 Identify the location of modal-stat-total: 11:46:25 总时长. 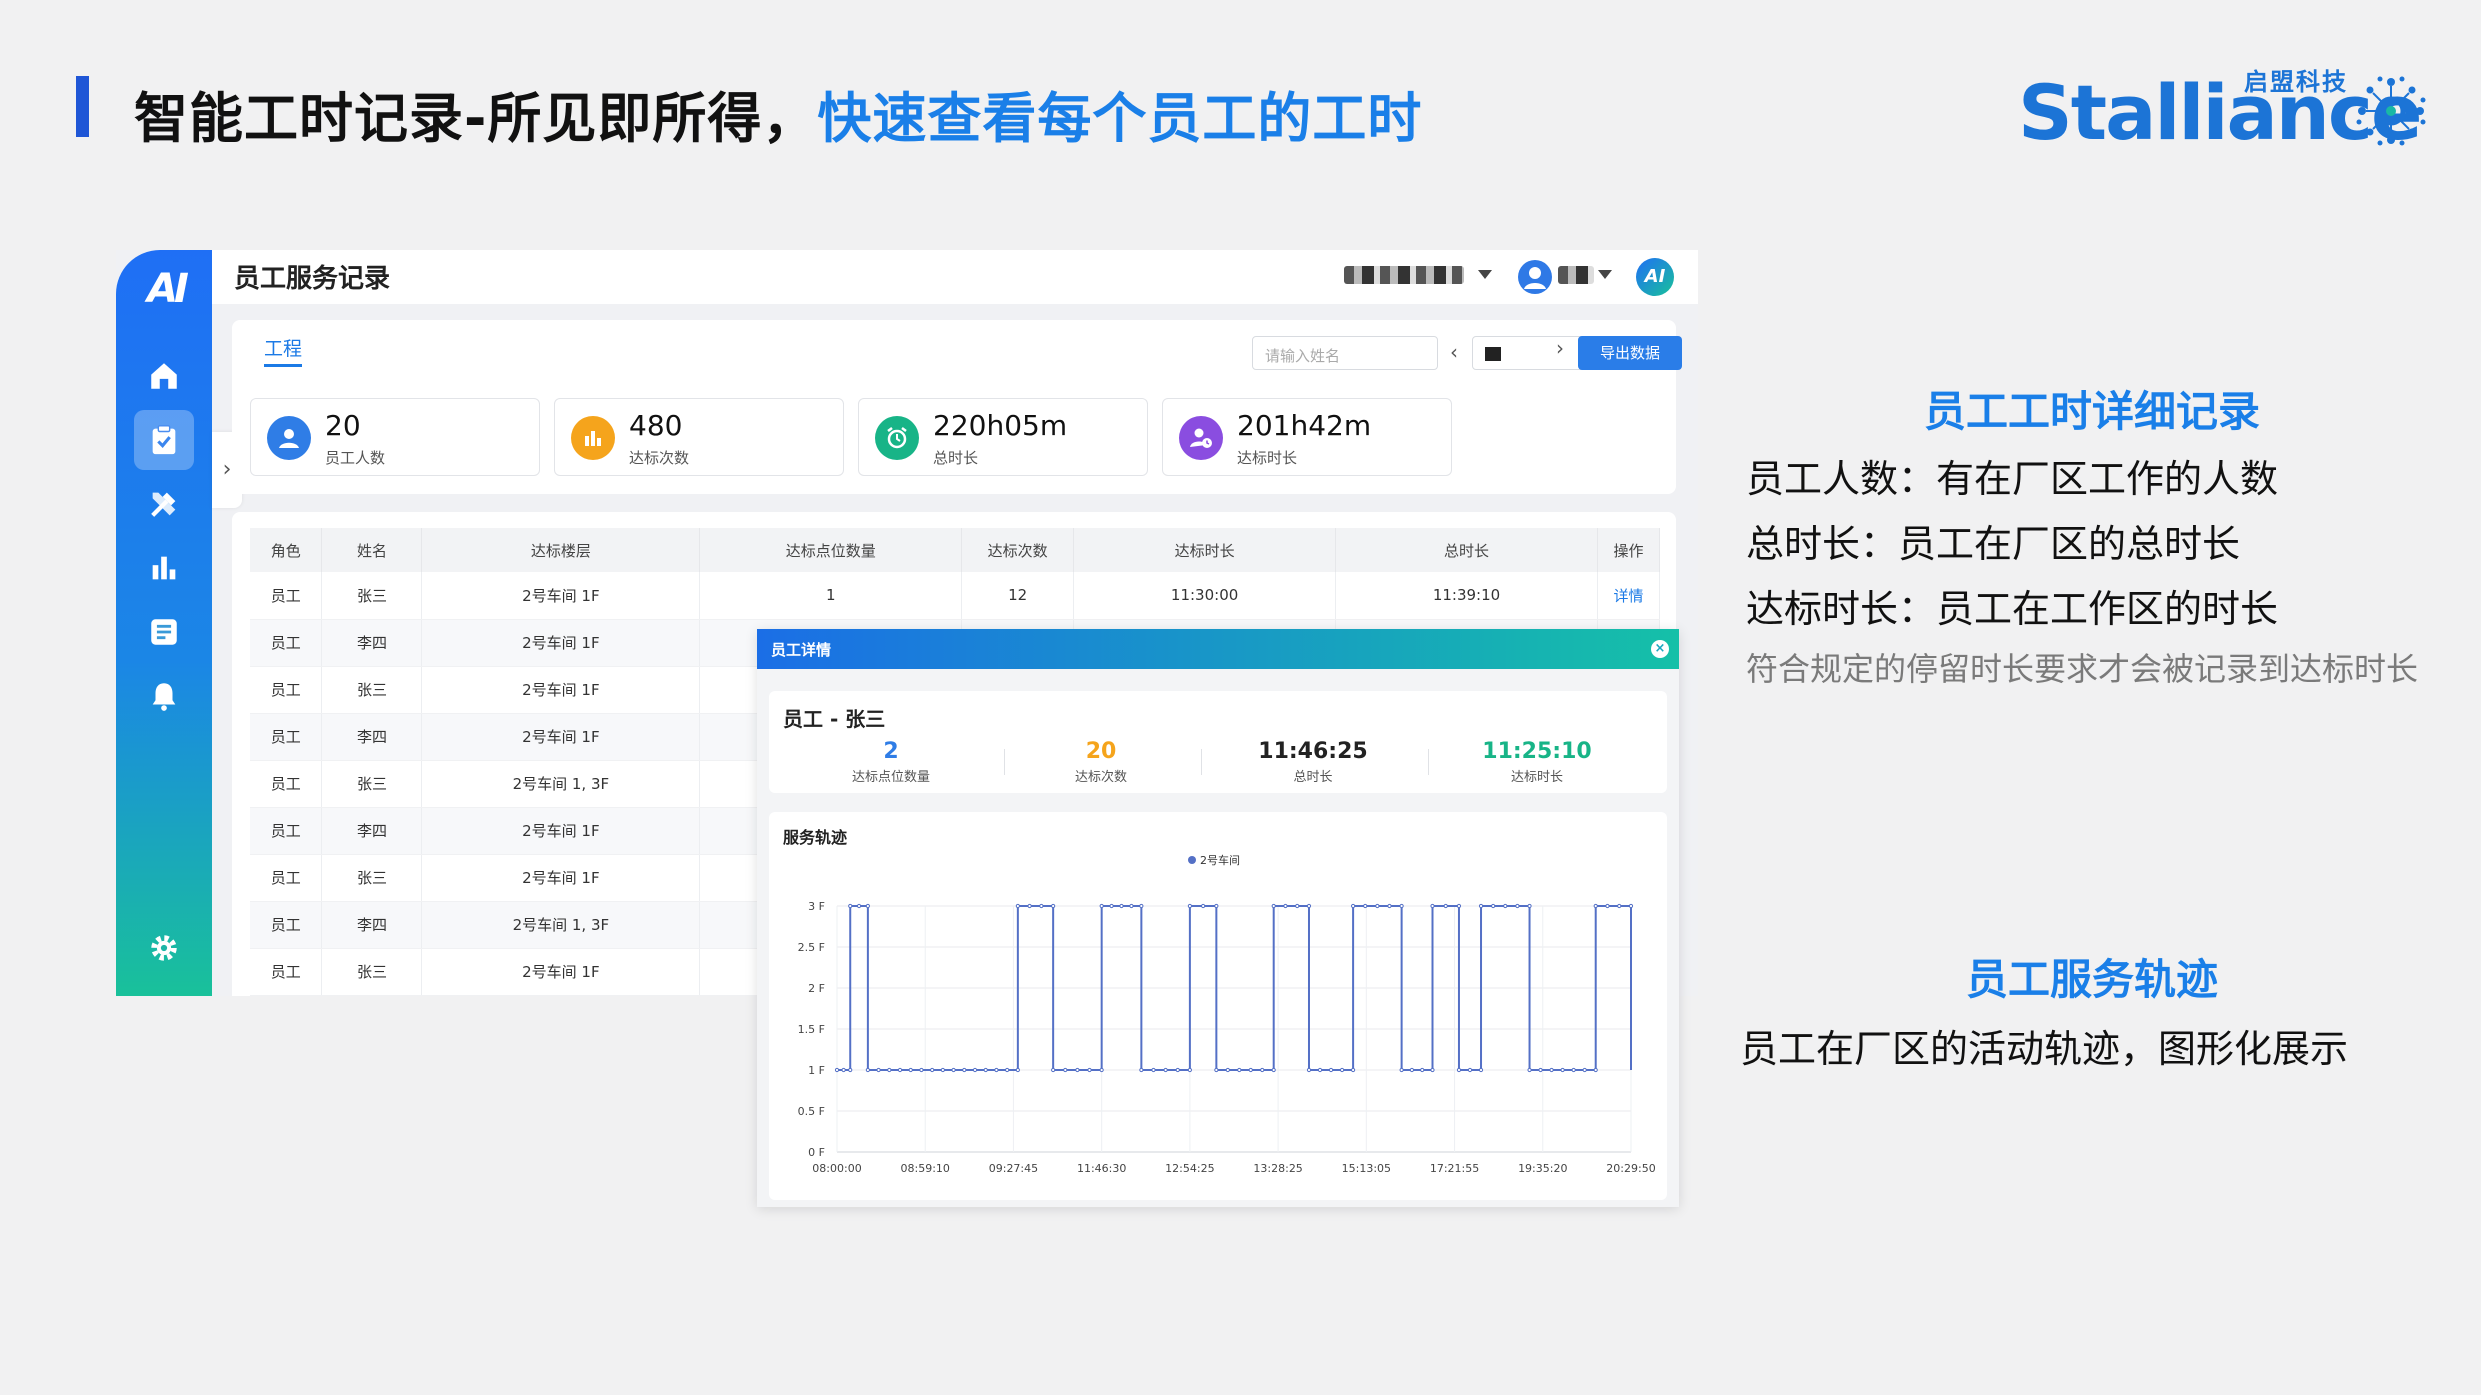
(1313, 762).